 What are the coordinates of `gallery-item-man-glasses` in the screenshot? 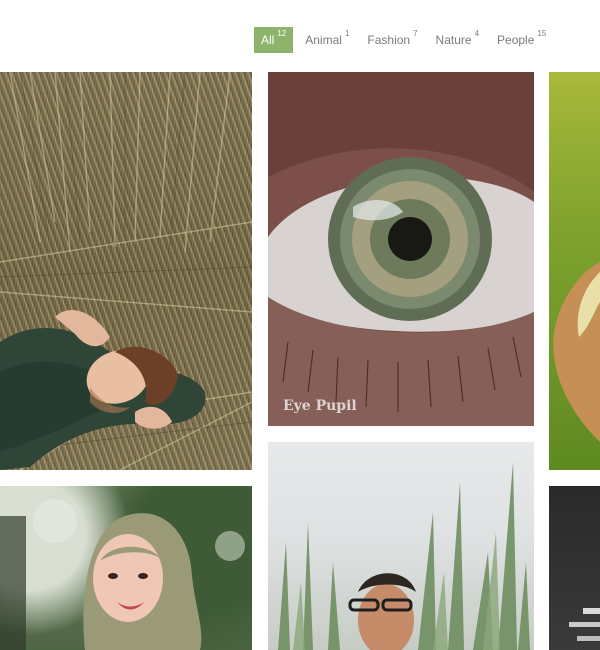 It's located at (401, 546).